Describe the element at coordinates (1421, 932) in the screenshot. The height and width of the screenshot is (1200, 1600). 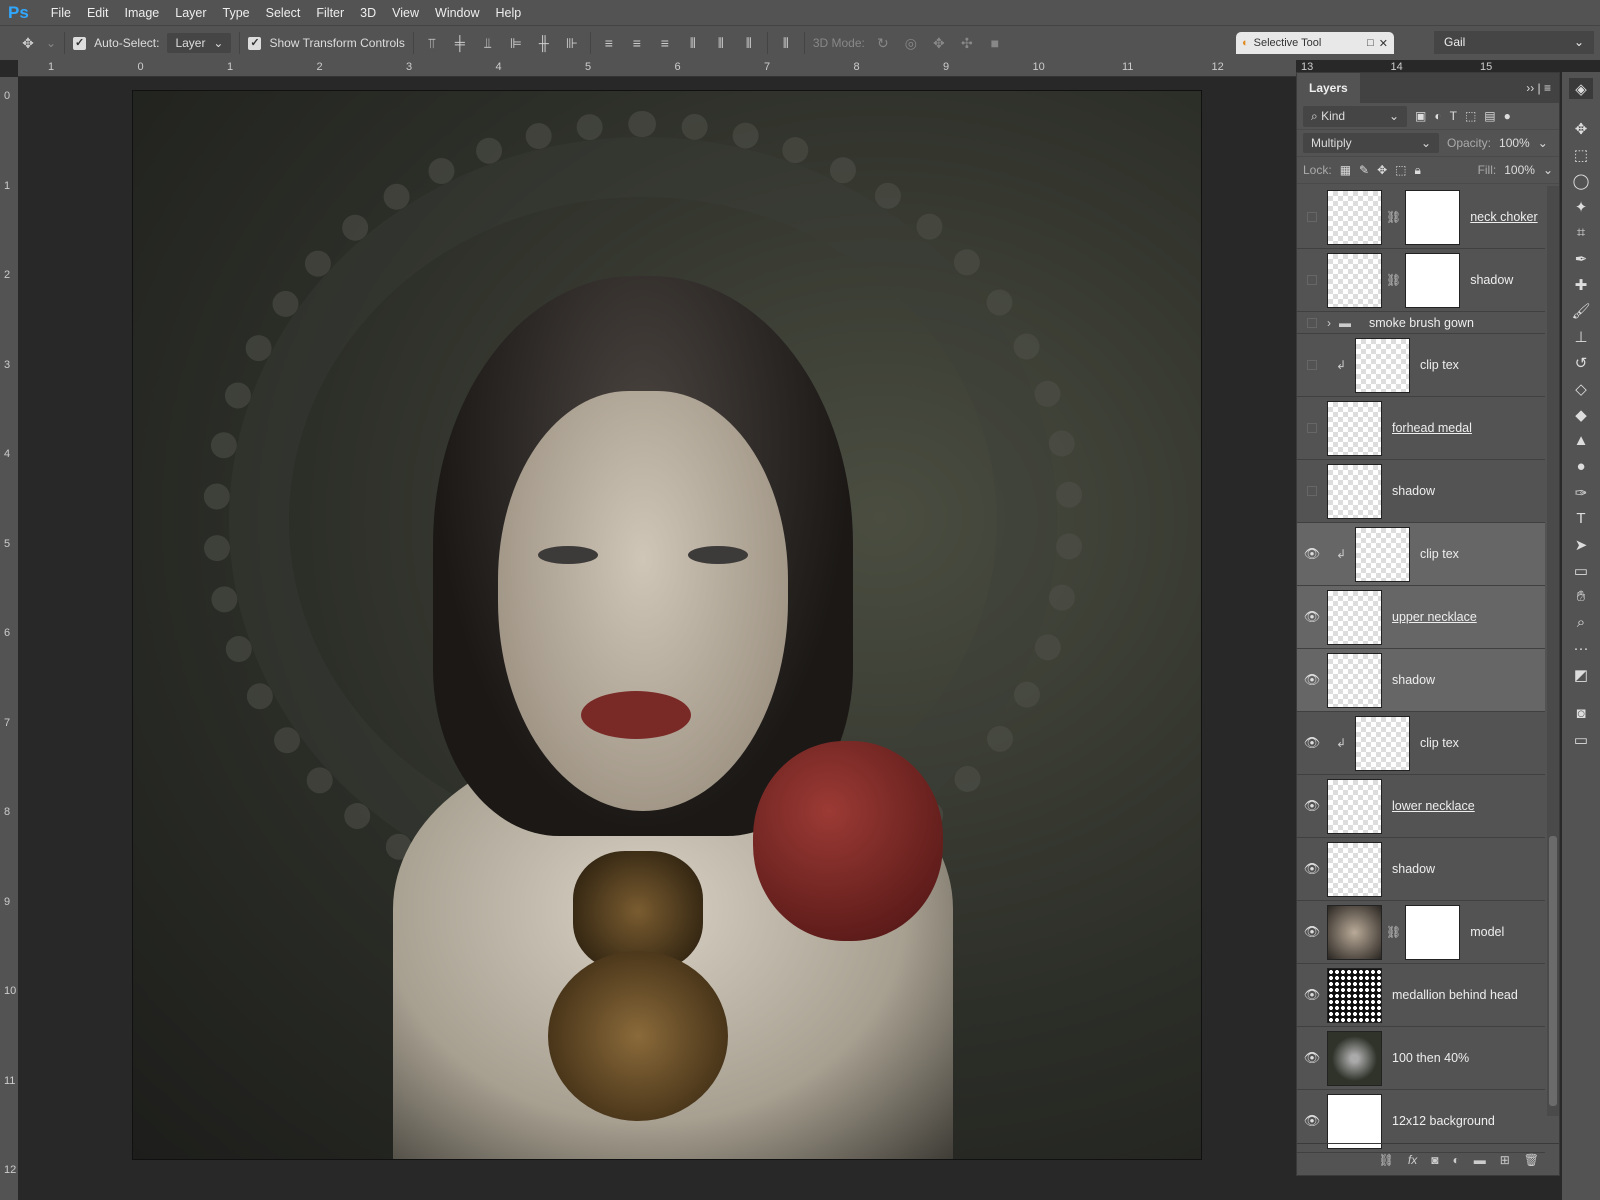
I see `layer-row: 👁︎ ⛓ model` at that location.